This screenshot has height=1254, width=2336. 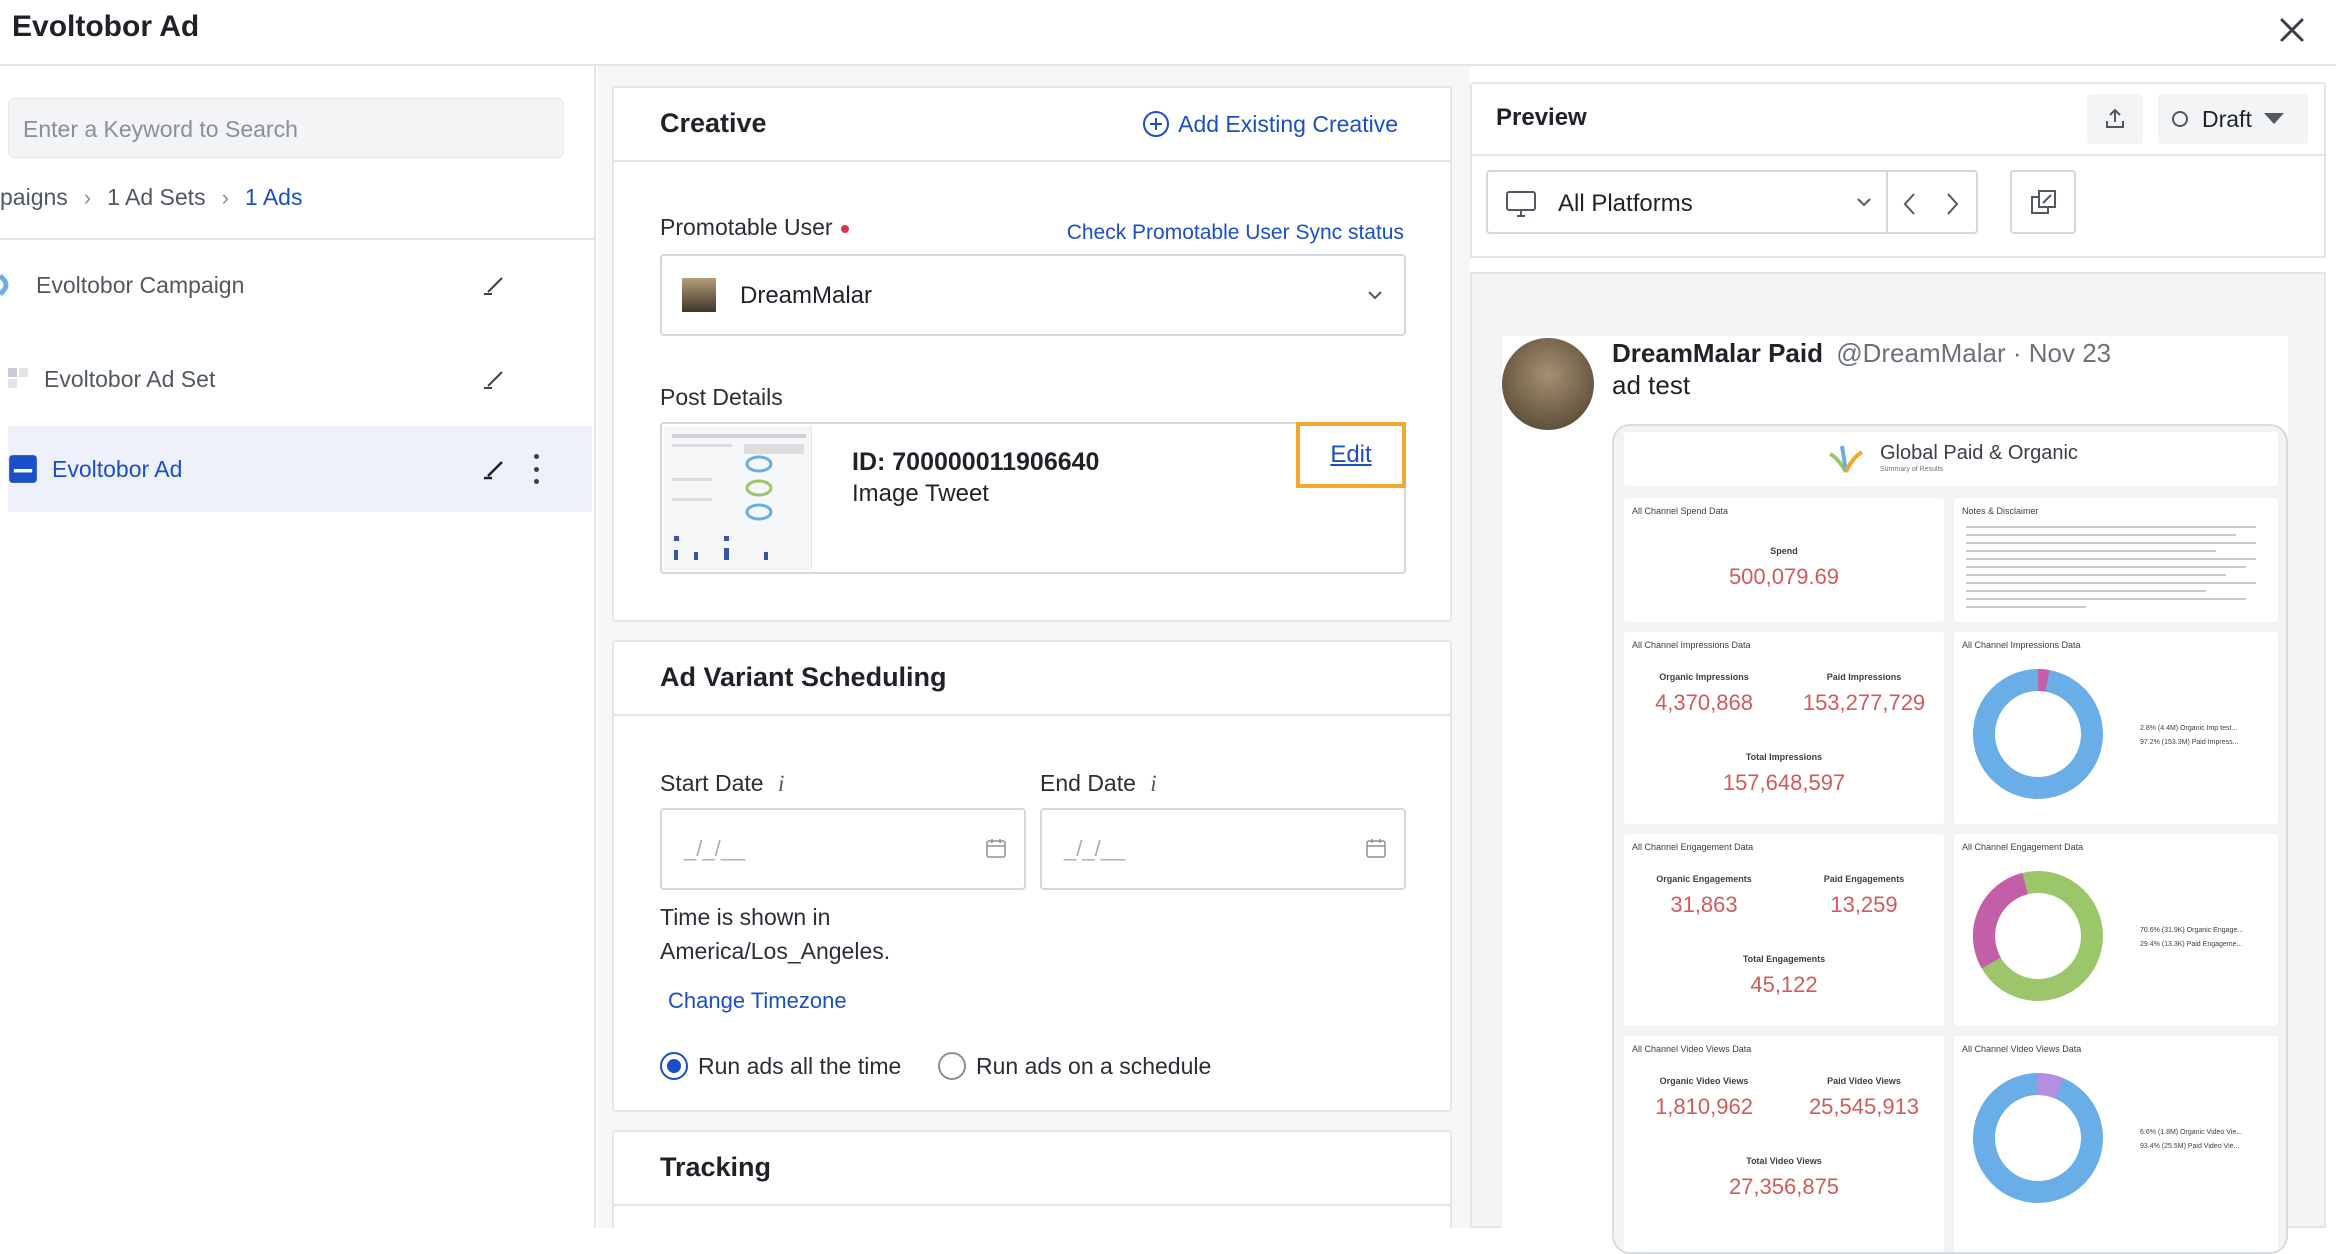 I want to click on status-dropdown: Draft, so click(x=2233, y=119).